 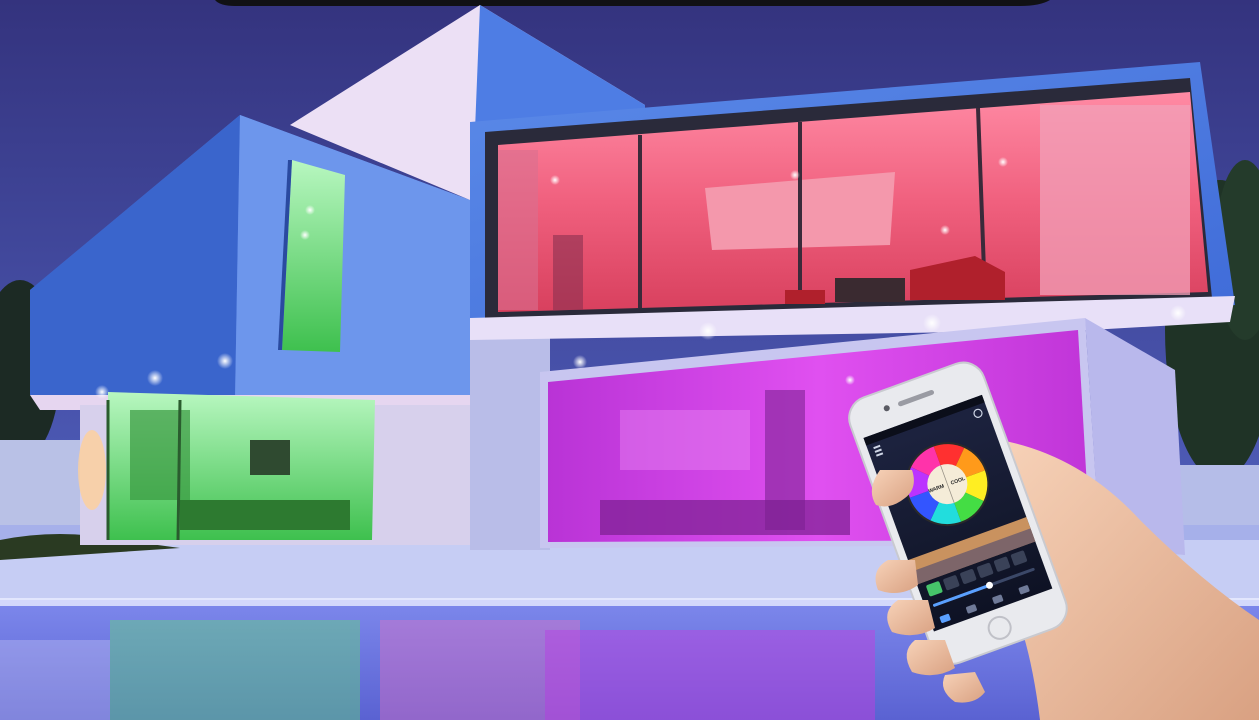 I want to click on neighbor-house, so click(x=40, y=485).